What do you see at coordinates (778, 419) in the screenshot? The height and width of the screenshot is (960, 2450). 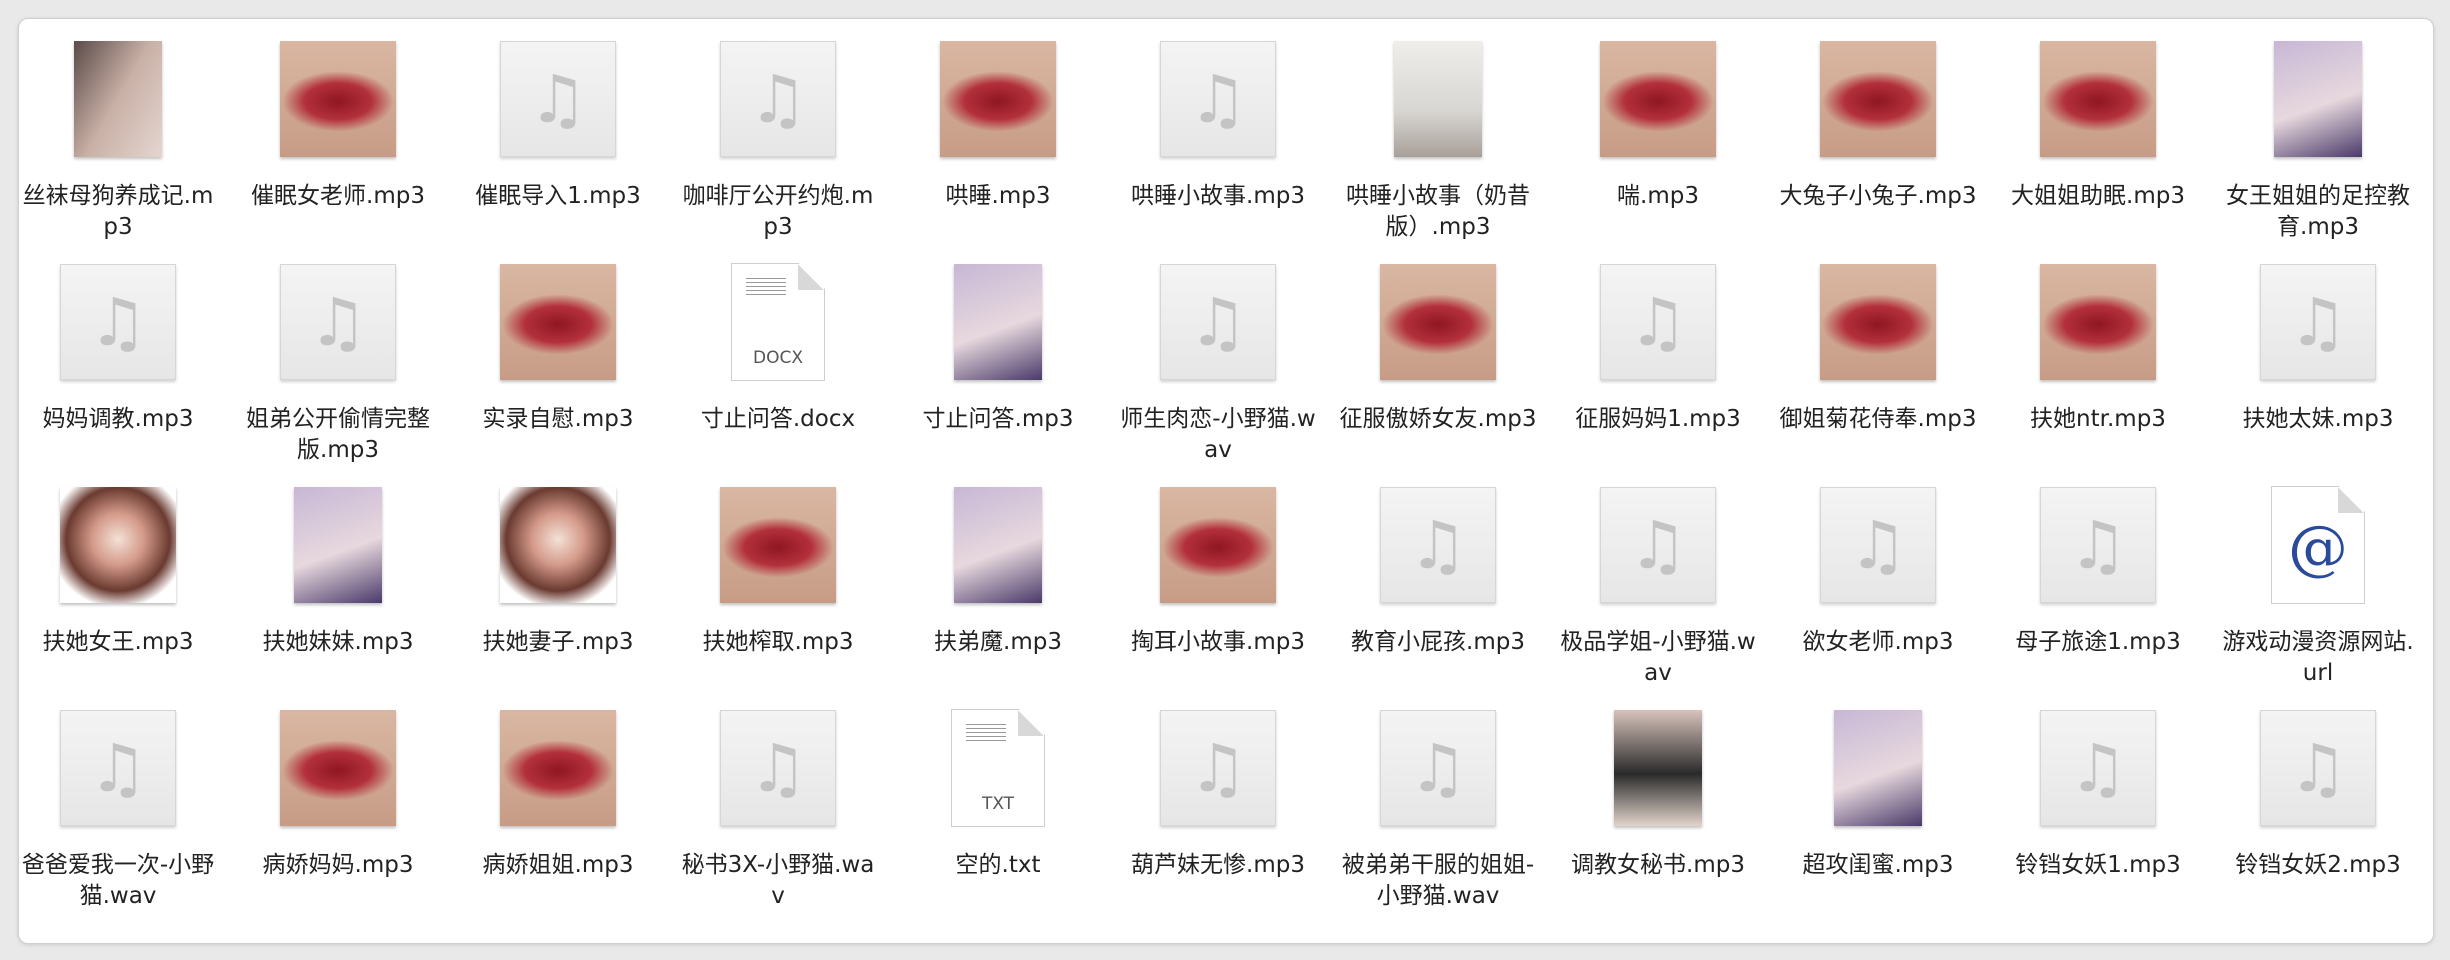 I see `file-name: 寸止问答.docx` at bounding box center [778, 419].